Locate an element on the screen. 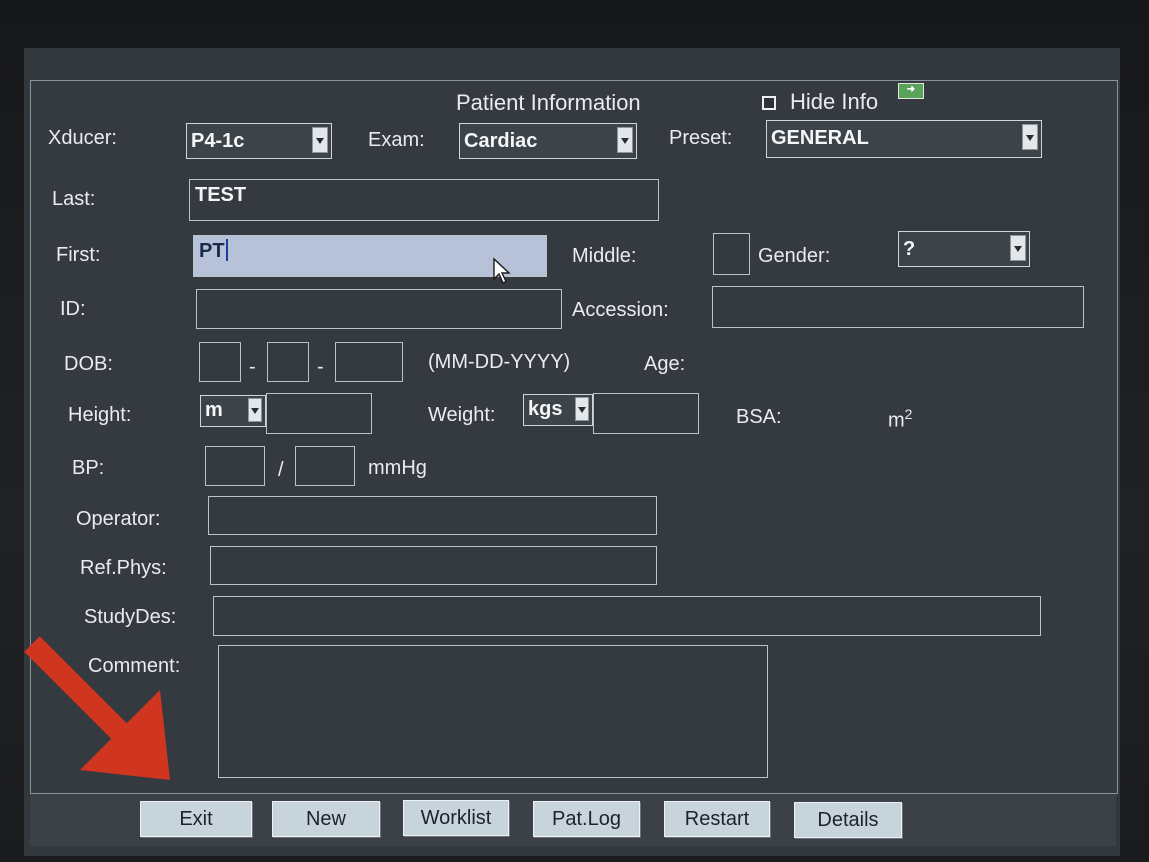 The image size is (1149, 862). age-label: Age: is located at coordinates (665, 364).